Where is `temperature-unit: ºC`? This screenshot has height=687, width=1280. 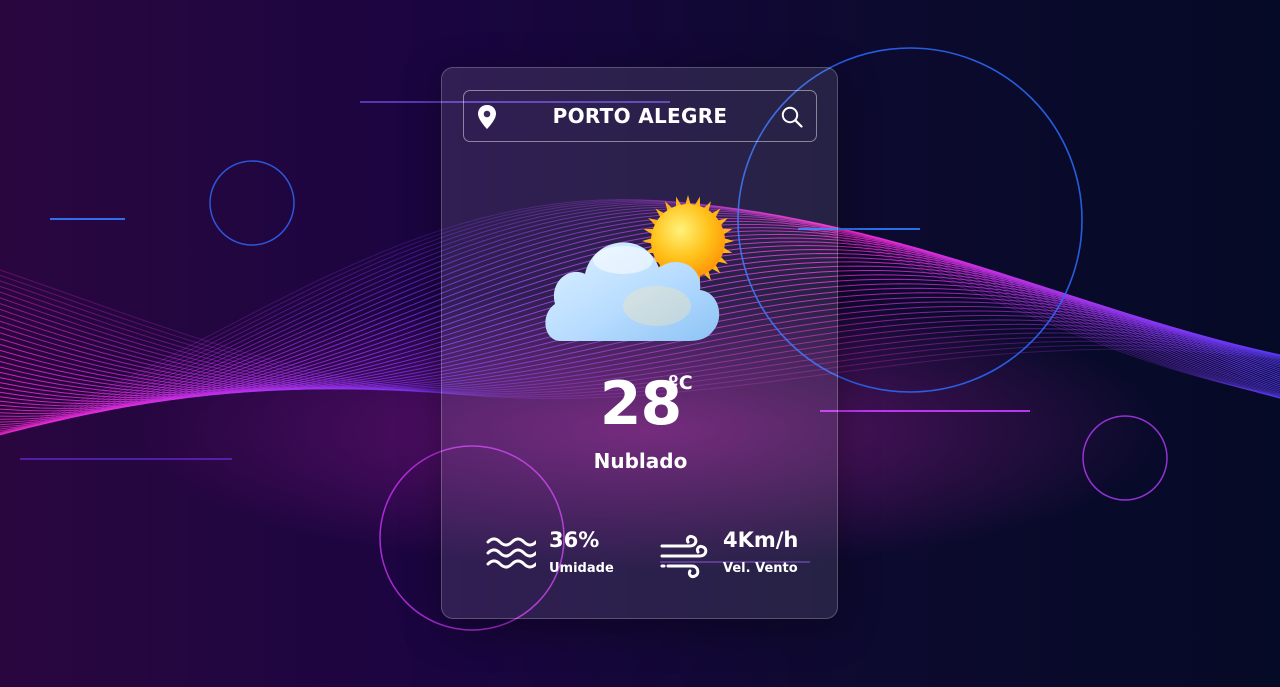 temperature-unit: ºC is located at coordinates (680, 383).